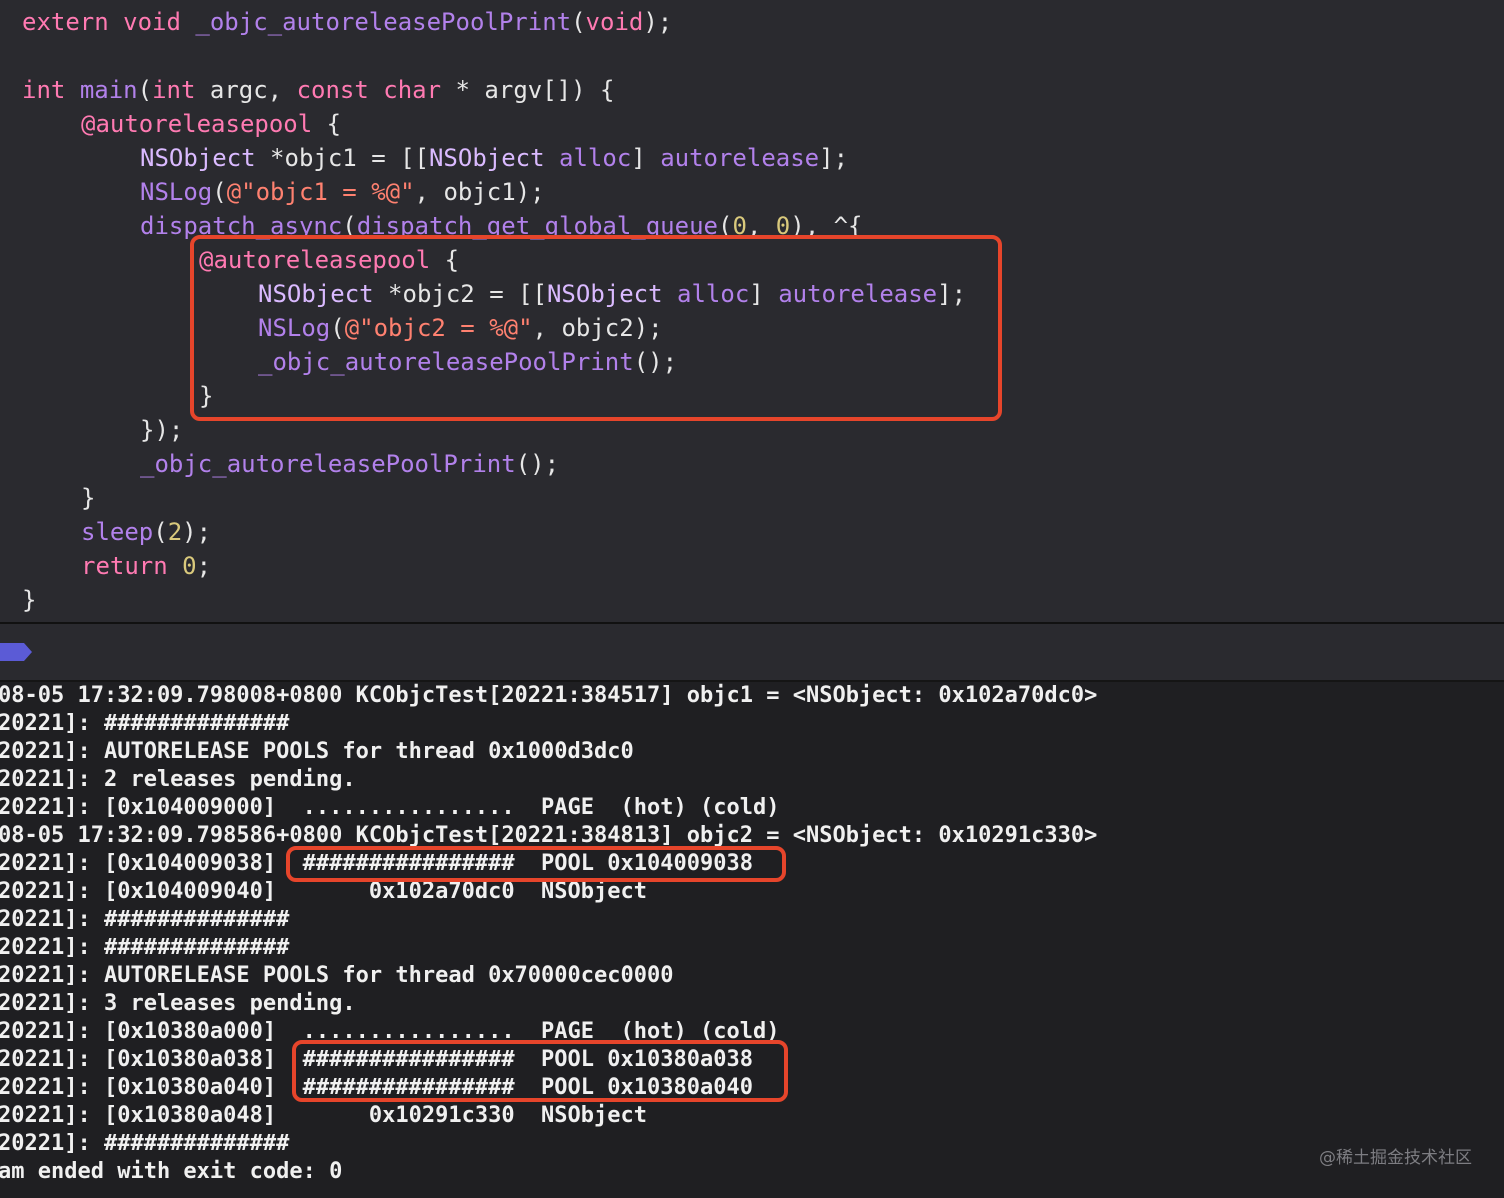  I want to click on debug-bar, so click(752, 653).